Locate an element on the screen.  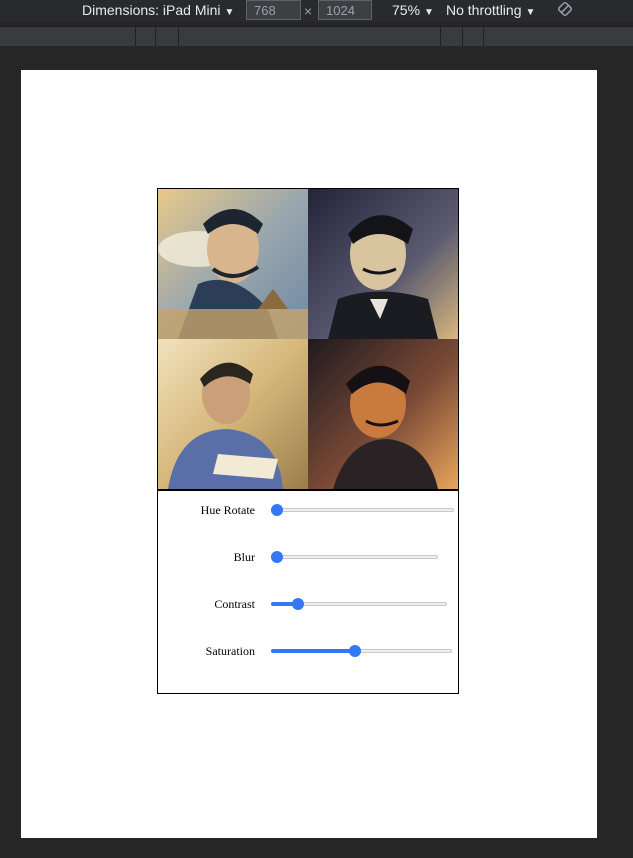
saturation-label: Saturation is located at coordinates (230, 651).